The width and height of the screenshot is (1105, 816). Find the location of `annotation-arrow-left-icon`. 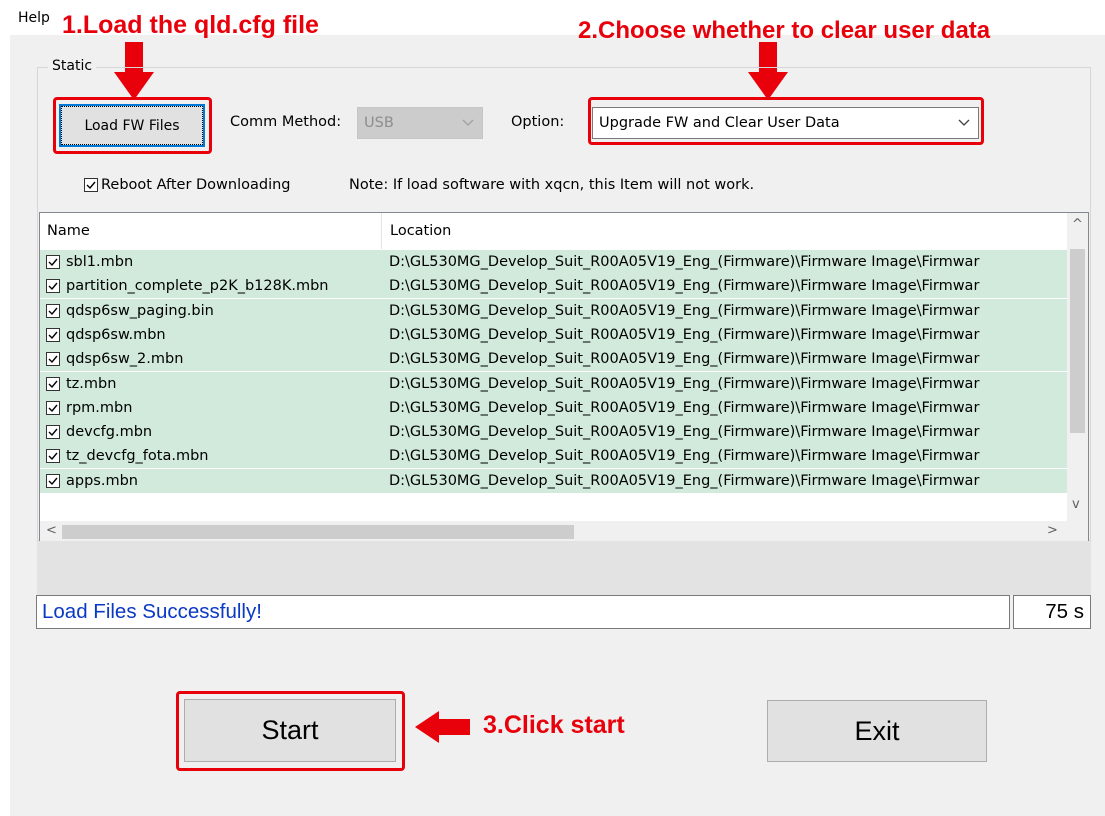

annotation-arrow-left-icon is located at coordinates (442, 727).